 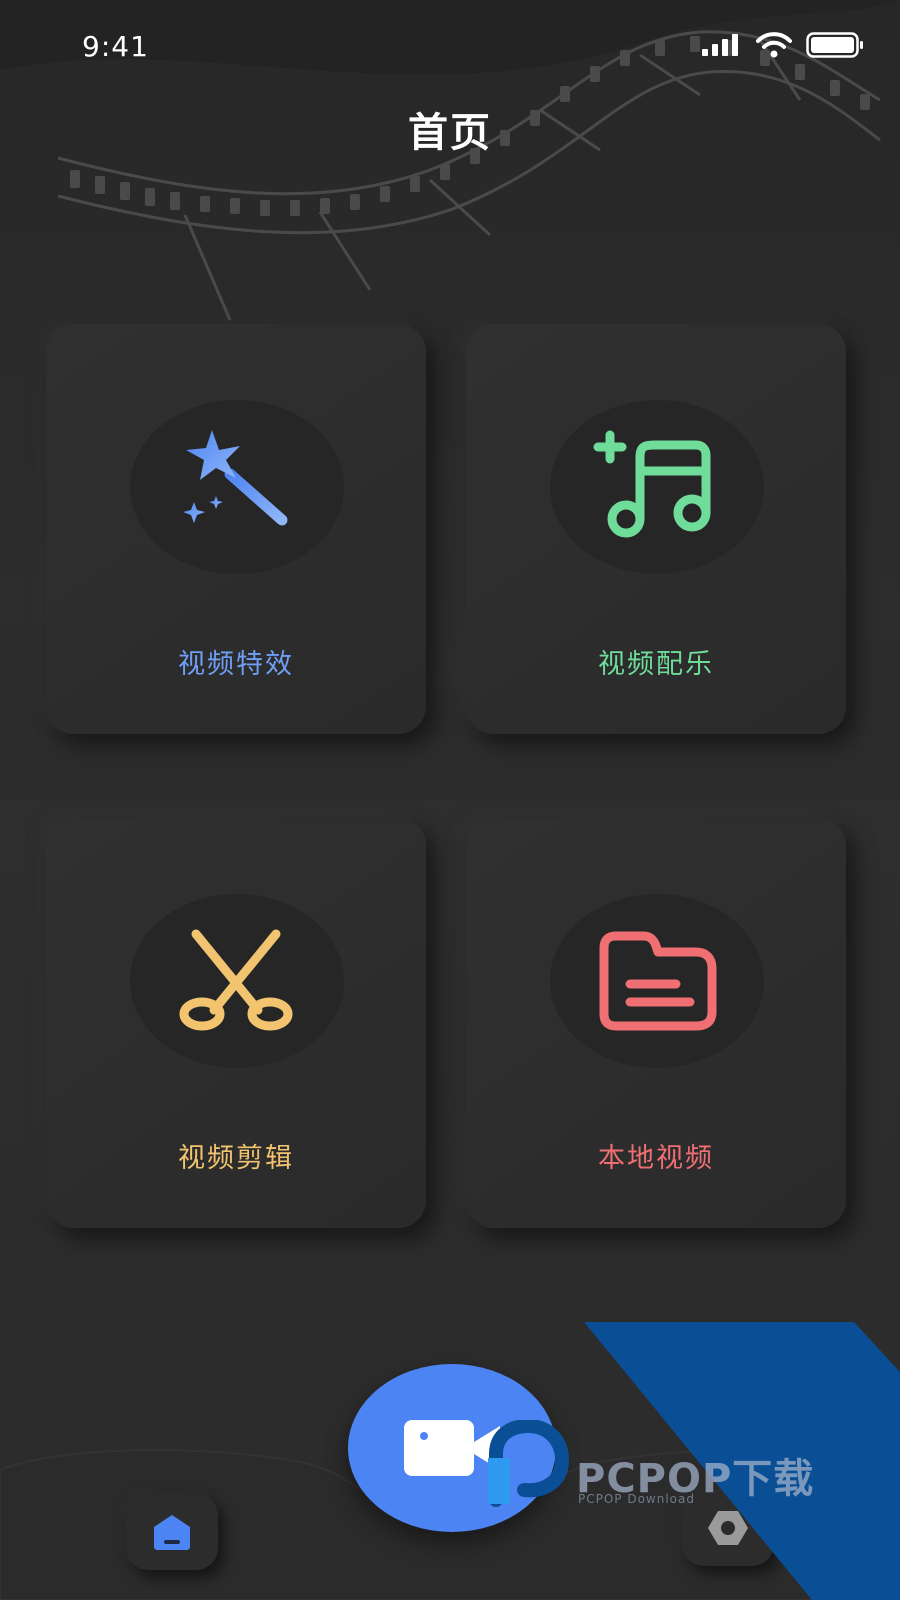 What do you see at coordinates (115, 46) in the screenshot?
I see `status-time: 9:41` at bounding box center [115, 46].